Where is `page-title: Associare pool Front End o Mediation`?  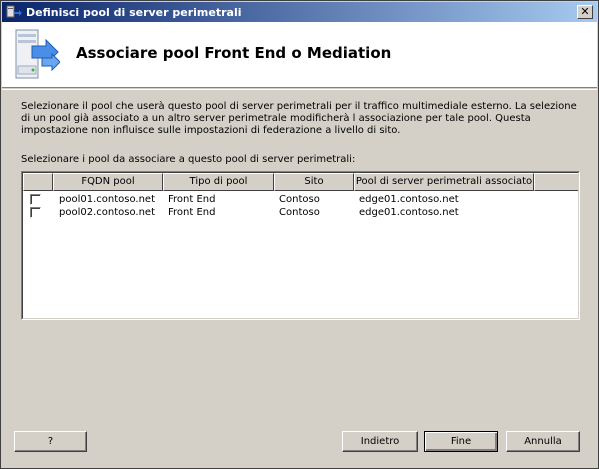
page-title: Associare pool Front End o Mediation is located at coordinates (234, 53).